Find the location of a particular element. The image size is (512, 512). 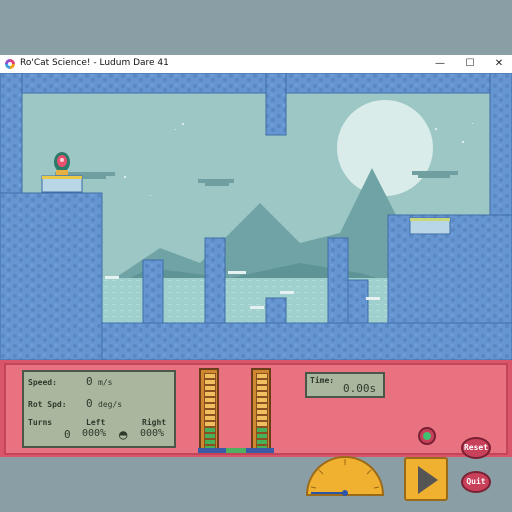

rot-spd-value: 0 is located at coordinates (89, 403).